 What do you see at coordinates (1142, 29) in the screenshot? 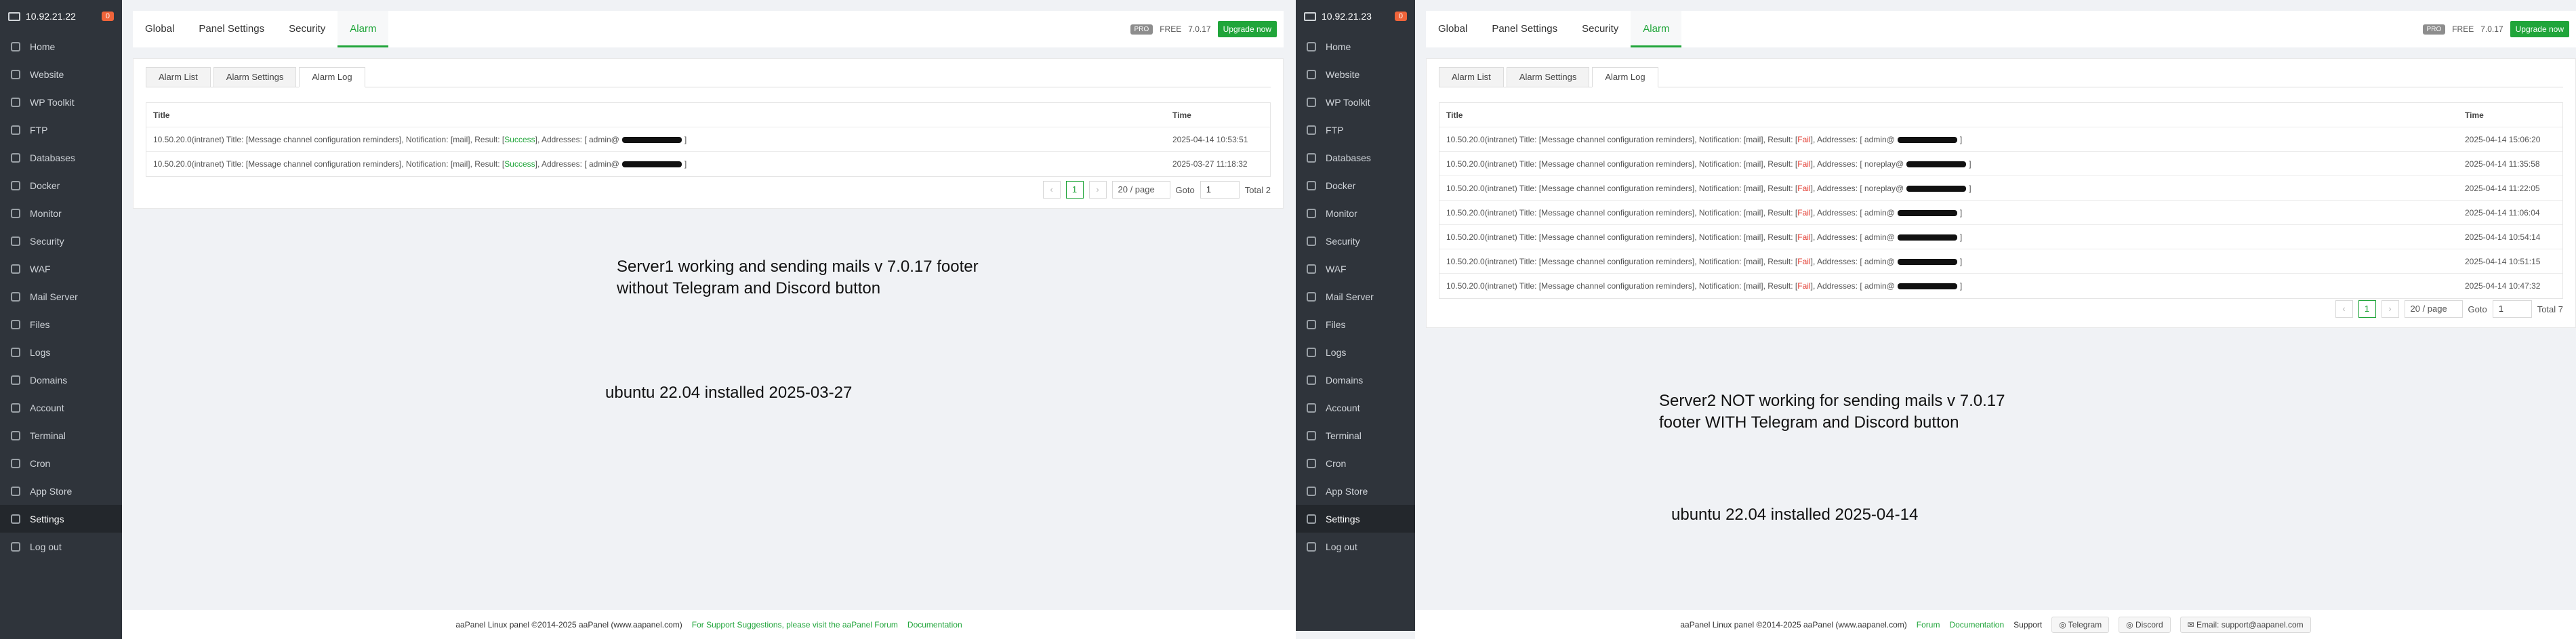
I see `pro-badge: PRO` at bounding box center [1142, 29].